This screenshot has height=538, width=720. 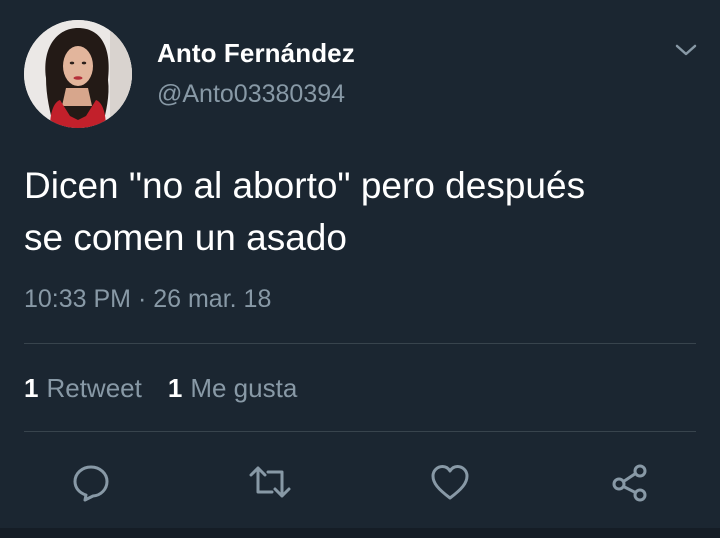 I want to click on tweet-timestamp: 10:33 PM · 26 mar. 18, so click(x=147, y=299).